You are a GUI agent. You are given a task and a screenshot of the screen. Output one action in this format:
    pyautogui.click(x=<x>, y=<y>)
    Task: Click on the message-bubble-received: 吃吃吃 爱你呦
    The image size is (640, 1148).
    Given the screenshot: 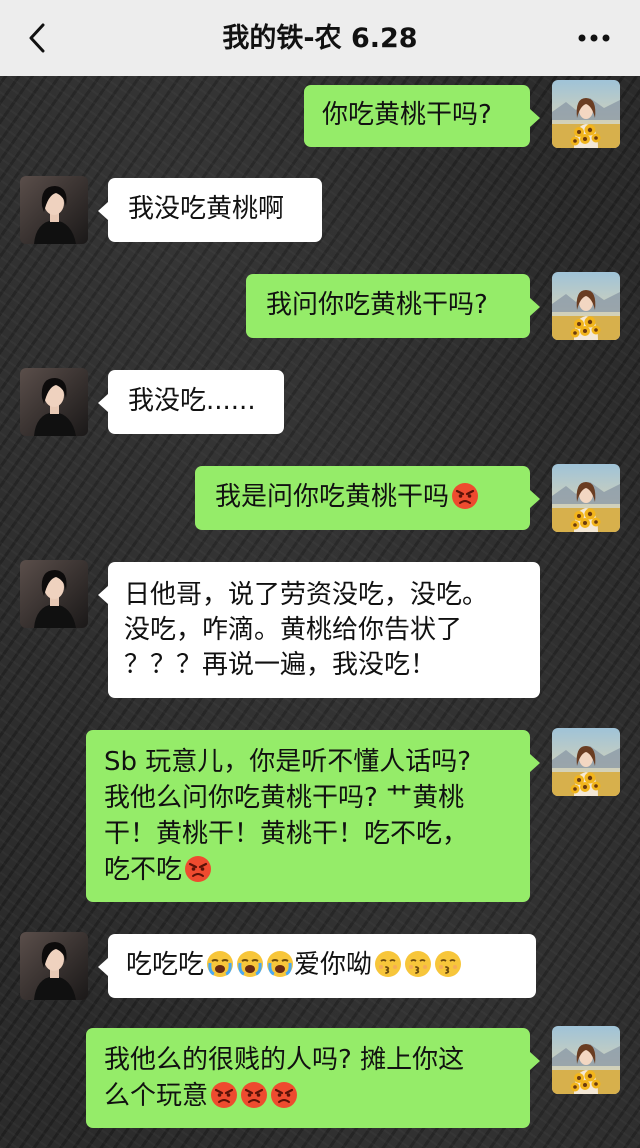 What is the action you would take?
    pyautogui.click(x=317, y=966)
    